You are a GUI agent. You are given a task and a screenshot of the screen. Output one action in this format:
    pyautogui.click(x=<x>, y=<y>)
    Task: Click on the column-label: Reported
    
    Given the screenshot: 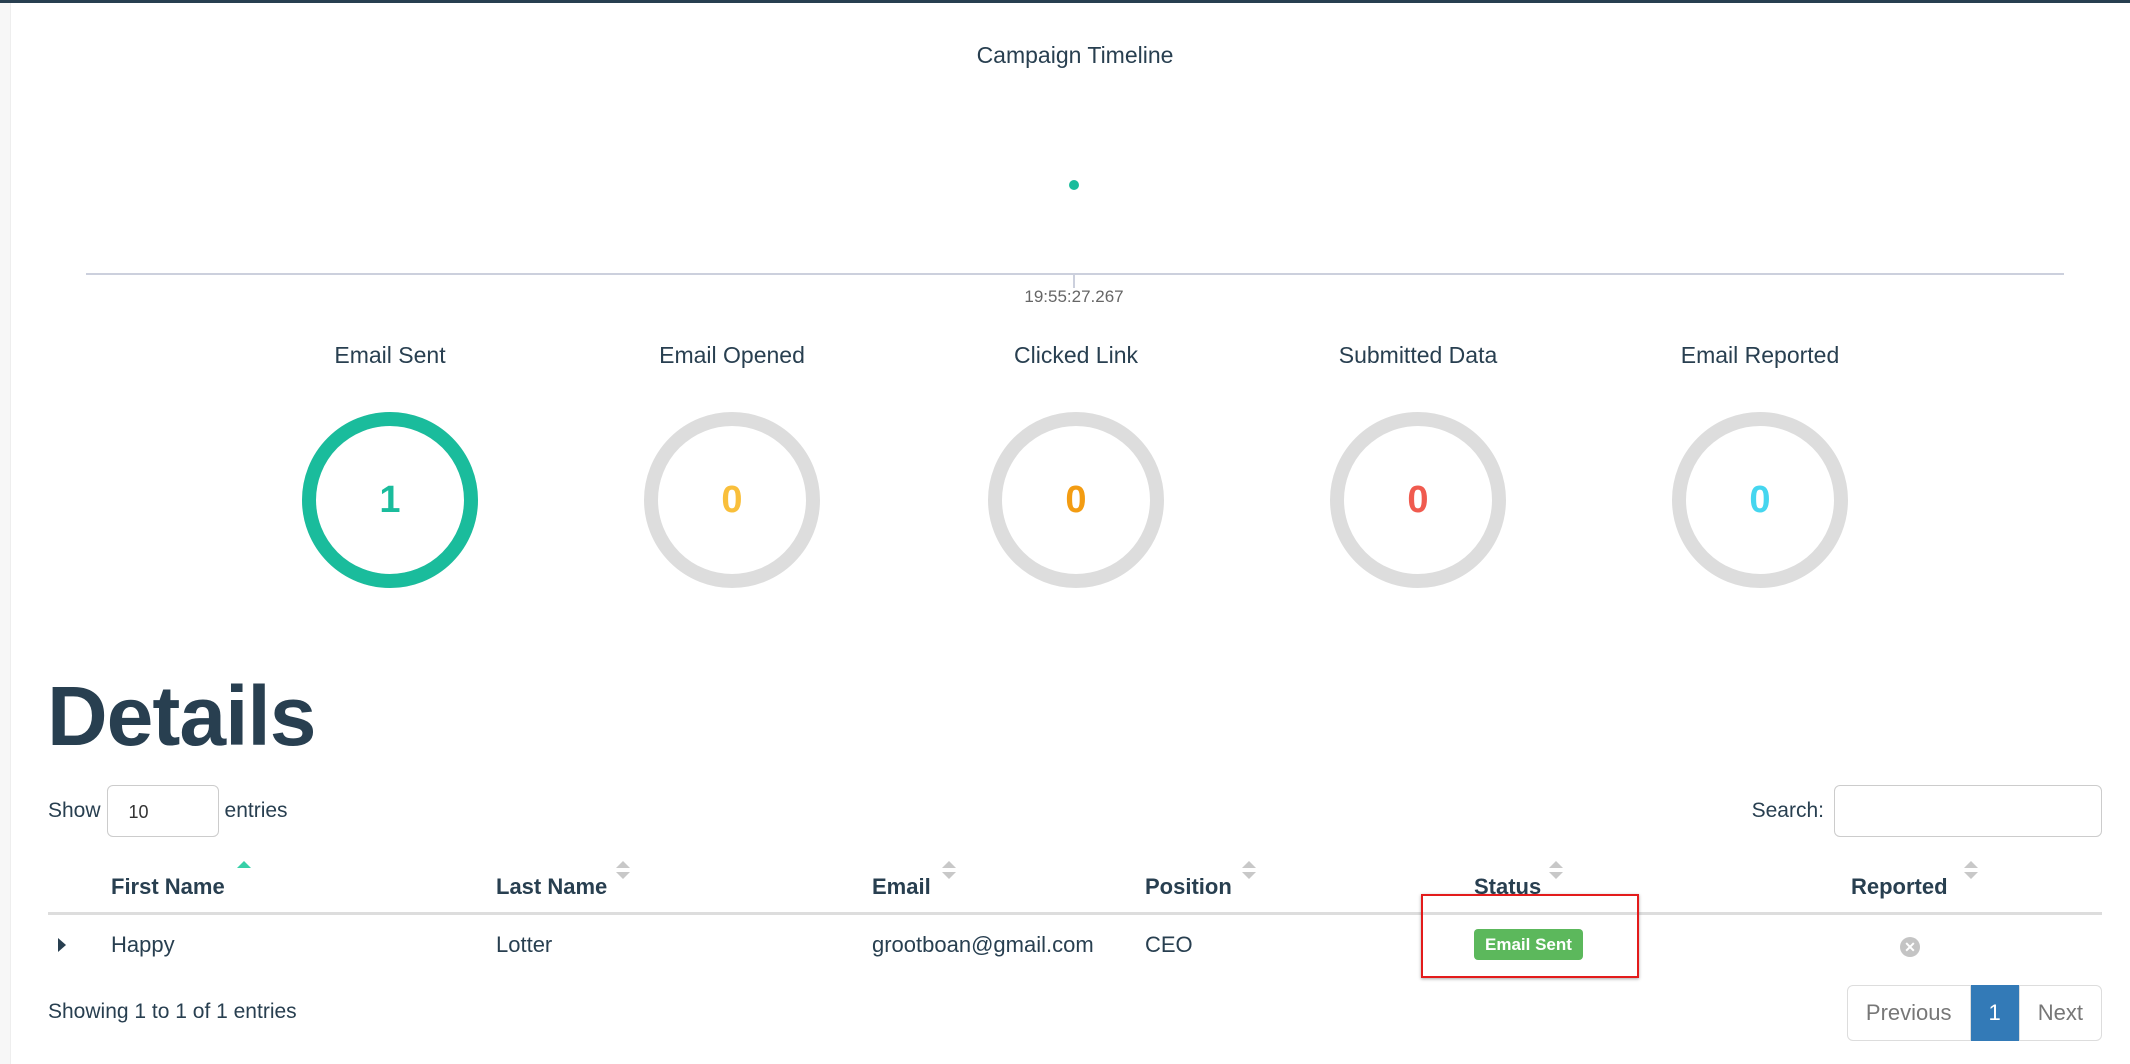 What is the action you would take?
    pyautogui.click(x=1899, y=886)
    